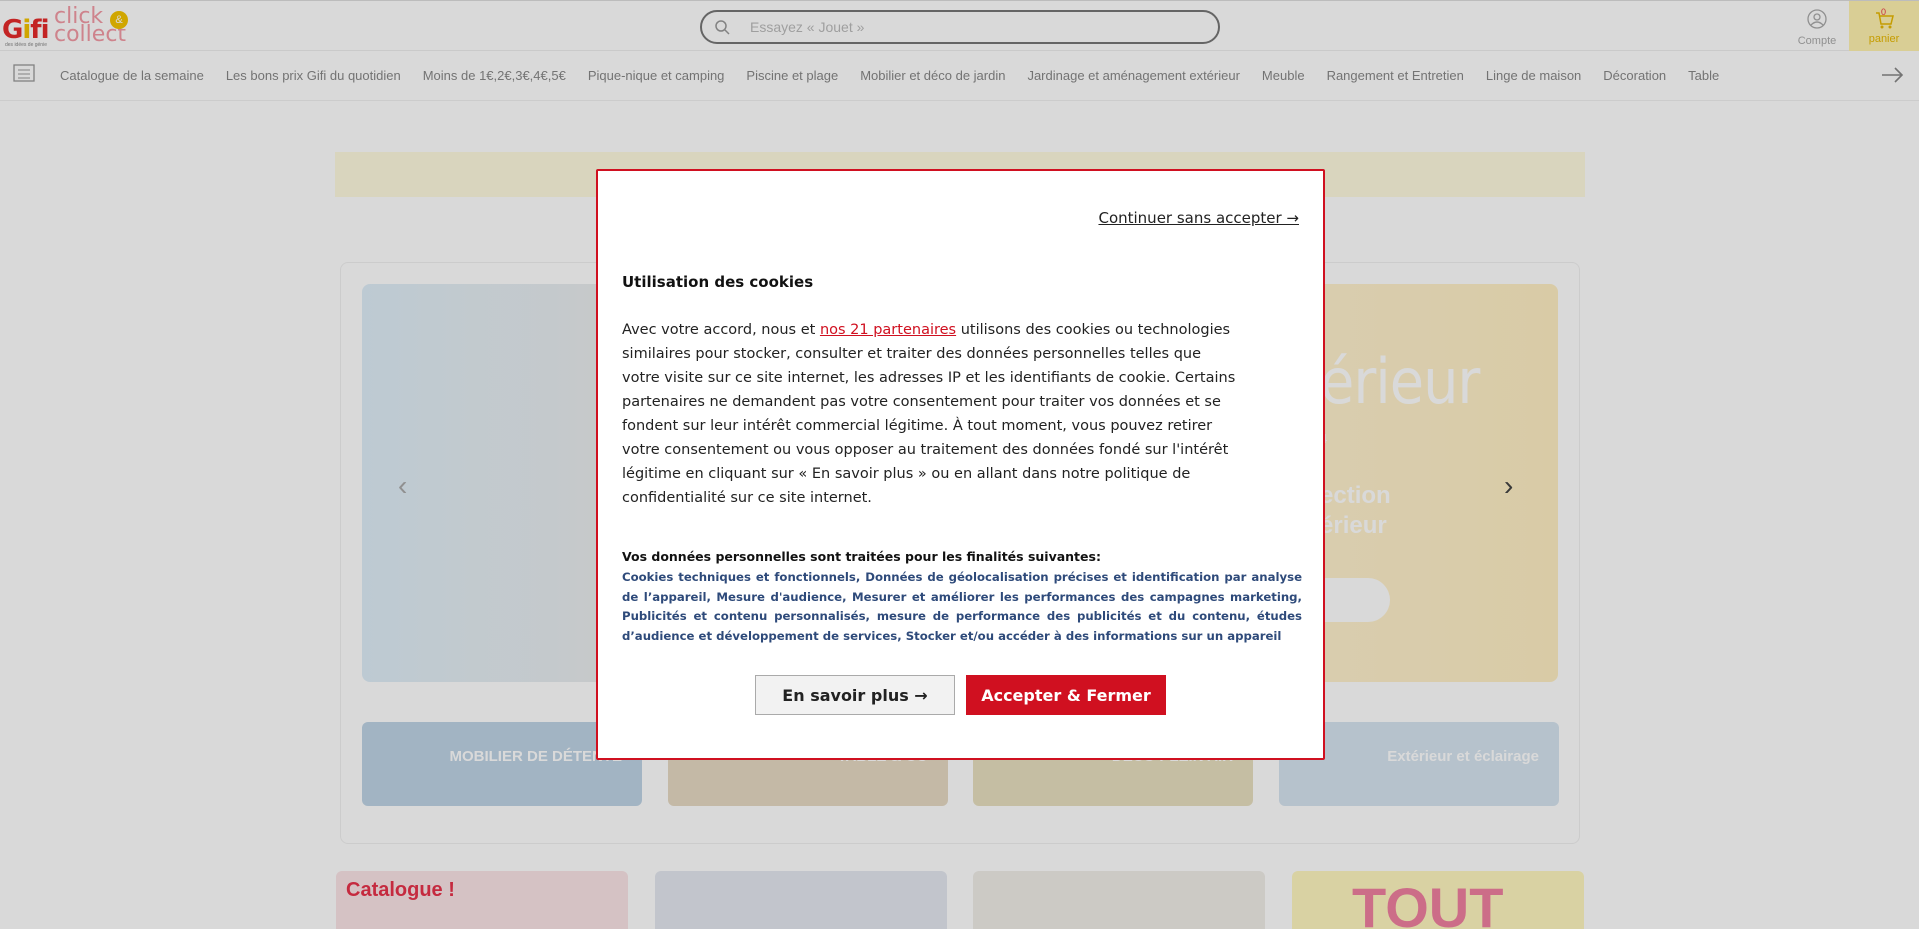 The height and width of the screenshot is (929, 1919). What do you see at coordinates (855, 695) in the screenshot?
I see `learn-more-button: En savoir plus →` at bounding box center [855, 695].